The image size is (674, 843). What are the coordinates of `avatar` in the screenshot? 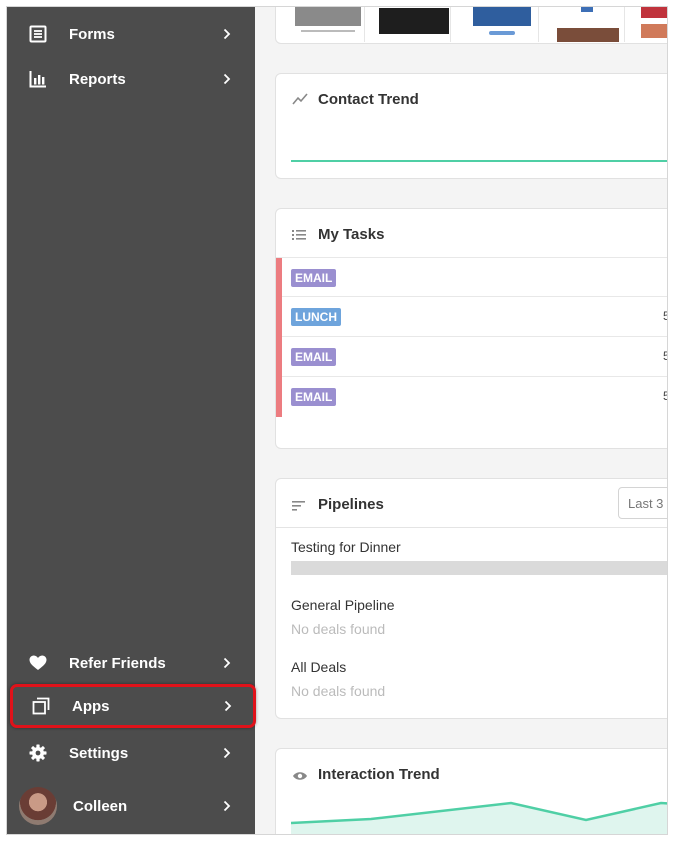 It's located at (38, 806).